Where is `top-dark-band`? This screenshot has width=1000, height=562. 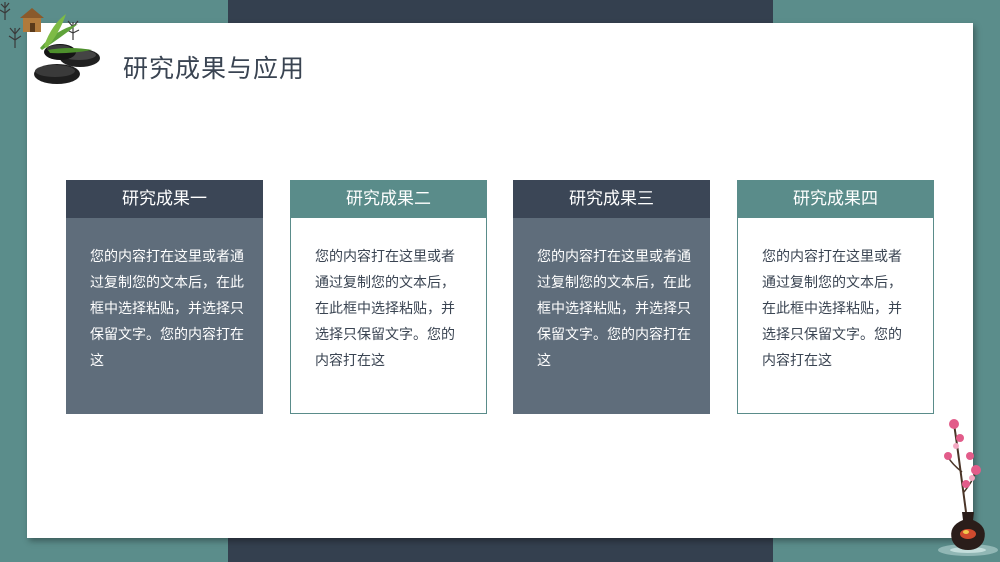 top-dark-band is located at coordinates (500, 12).